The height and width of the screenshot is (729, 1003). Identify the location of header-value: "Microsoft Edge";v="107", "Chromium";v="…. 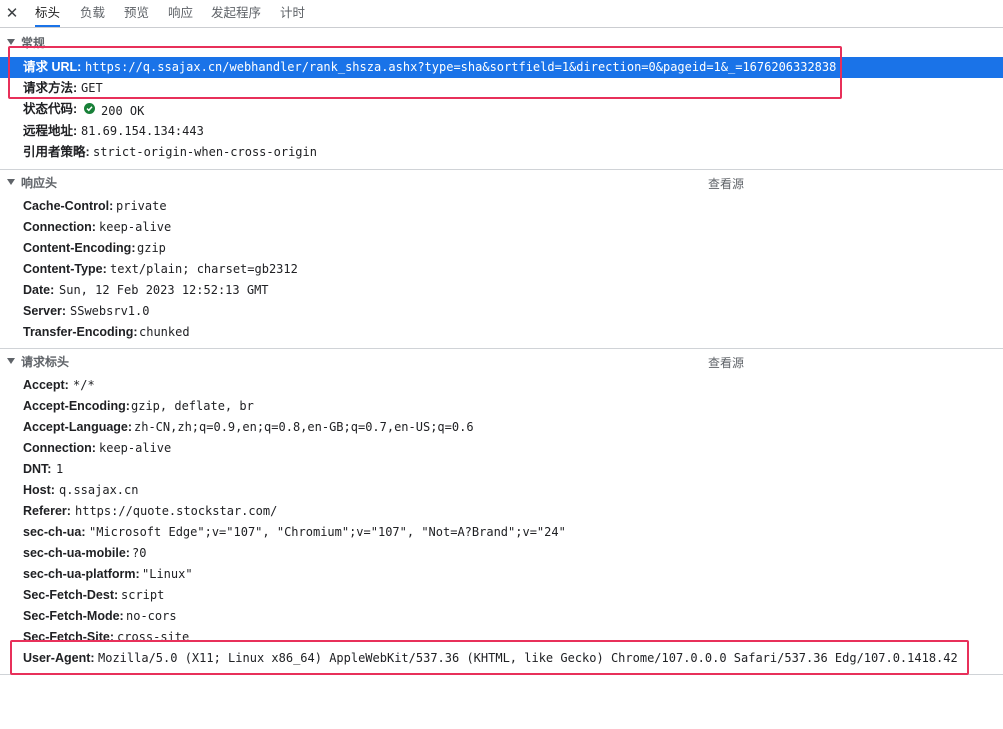
(327, 532).